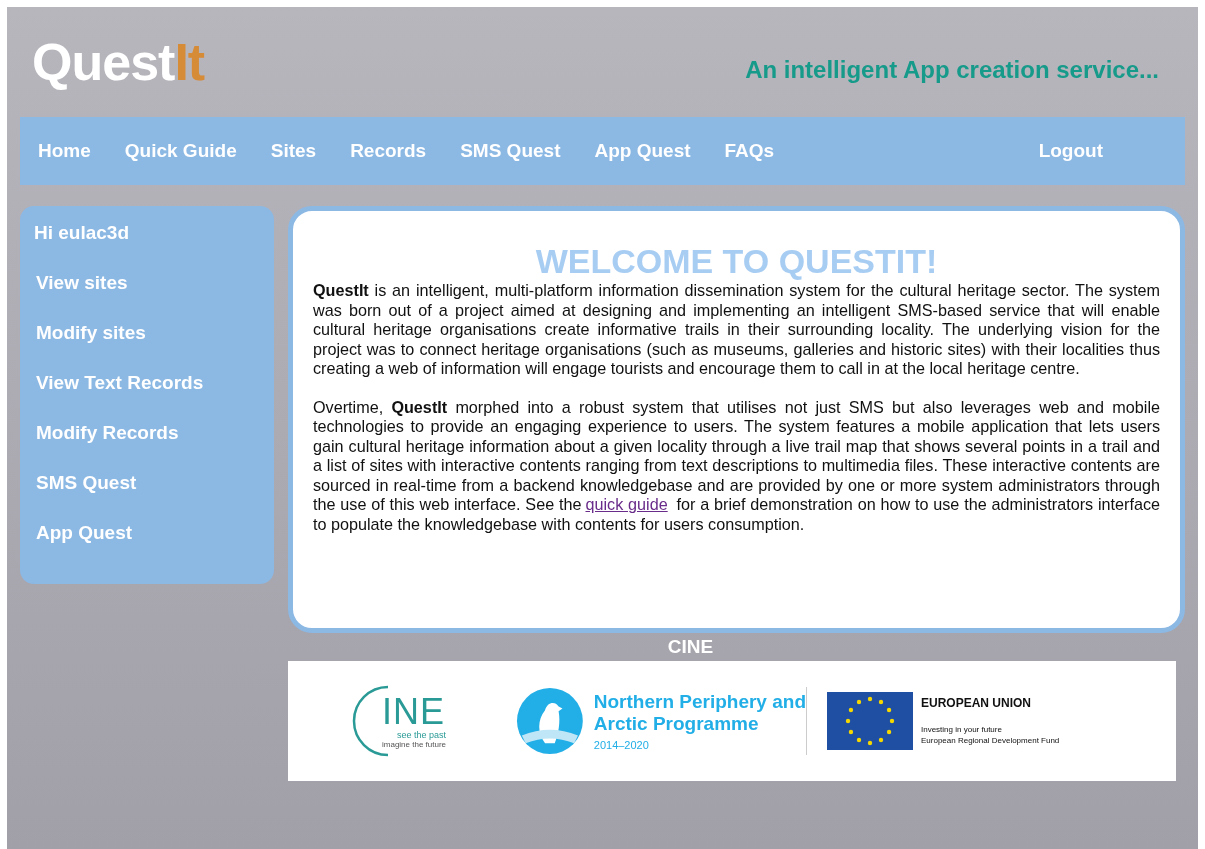 This screenshot has width=1205, height=849. What do you see at coordinates (962, 729) in the screenshot?
I see `eu-slogan: Investing in your future` at bounding box center [962, 729].